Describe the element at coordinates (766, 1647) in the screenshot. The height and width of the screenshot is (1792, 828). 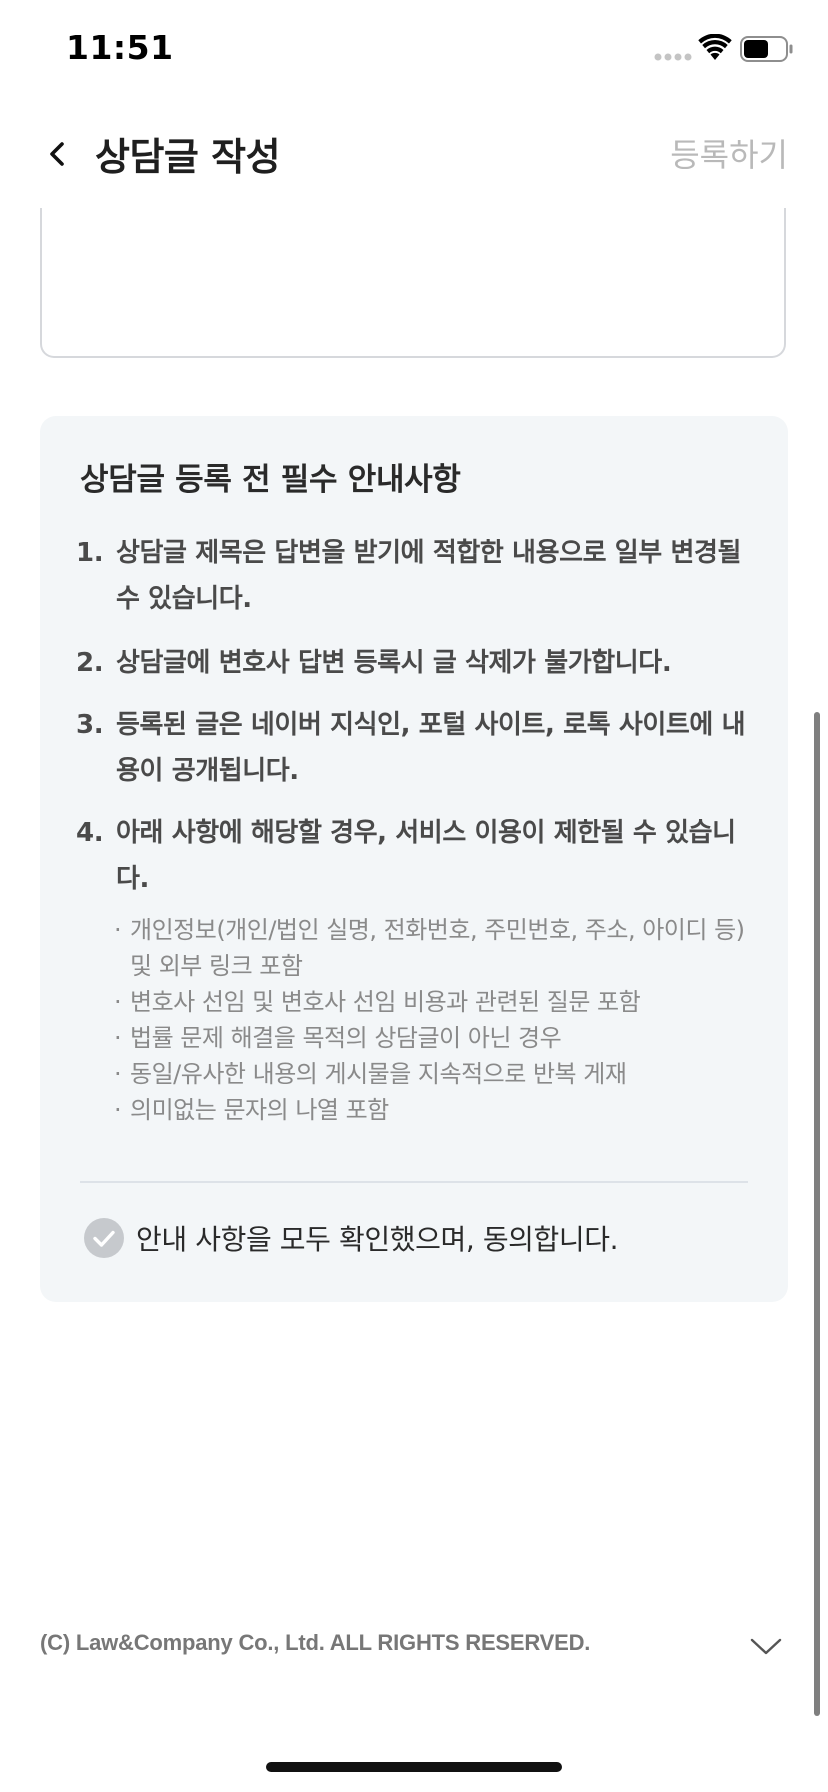
I see `chevron-down-icon` at that location.